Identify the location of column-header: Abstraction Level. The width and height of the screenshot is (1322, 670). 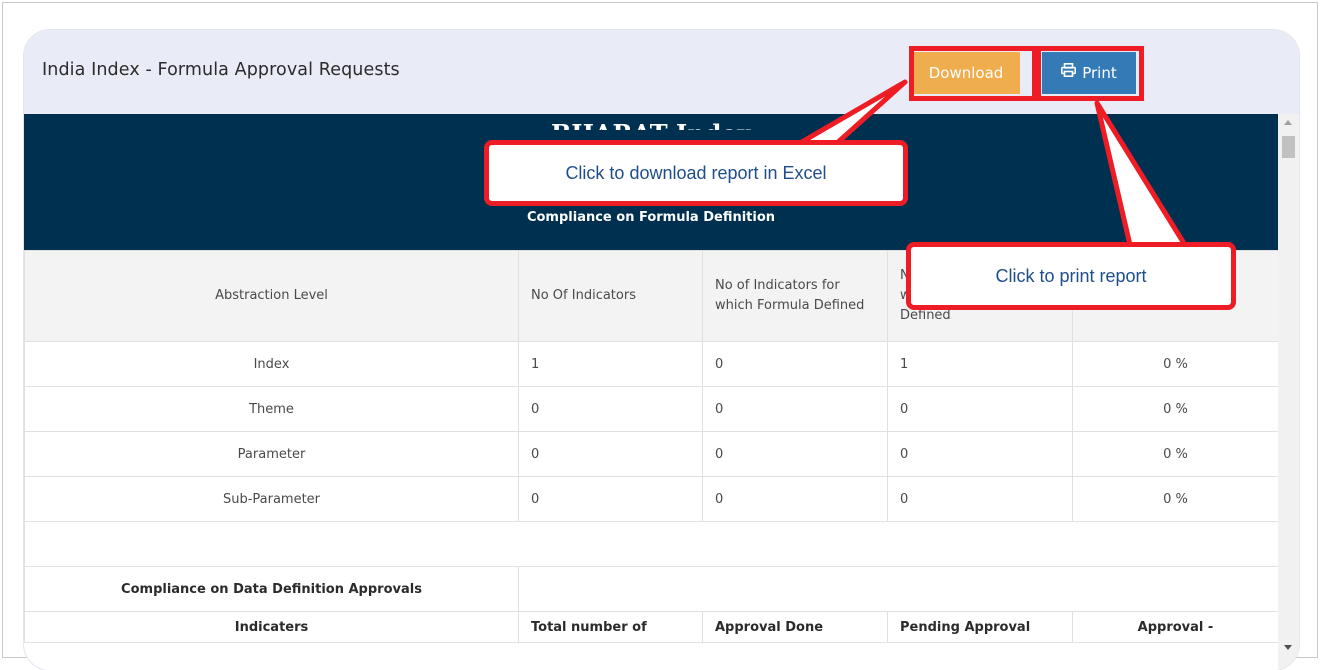
(271, 296).